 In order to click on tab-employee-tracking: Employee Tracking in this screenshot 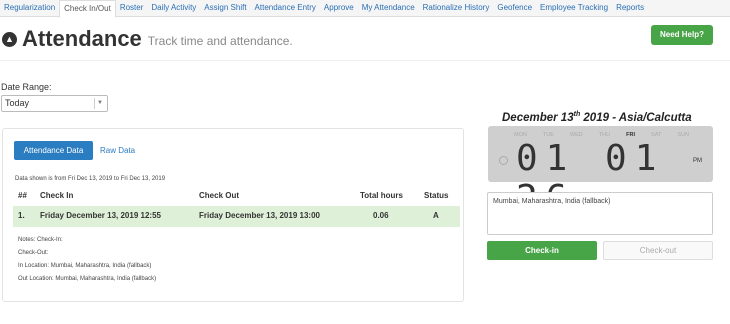, I will do `click(574, 8)`.